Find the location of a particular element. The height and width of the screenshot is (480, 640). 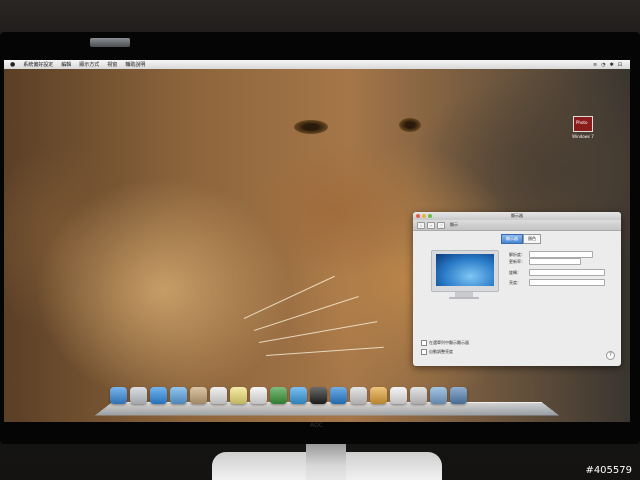

bluetooth-icon: ✱ is located at coordinates (612, 65).